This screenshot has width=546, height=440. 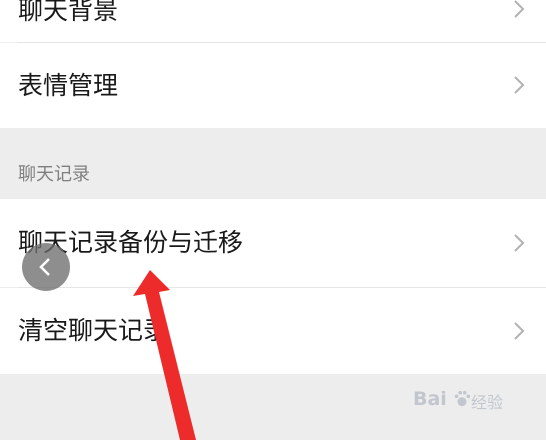 What do you see at coordinates (462, 398) in the screenshot?
I see `paw-icon` at bounding box center [462, 398].